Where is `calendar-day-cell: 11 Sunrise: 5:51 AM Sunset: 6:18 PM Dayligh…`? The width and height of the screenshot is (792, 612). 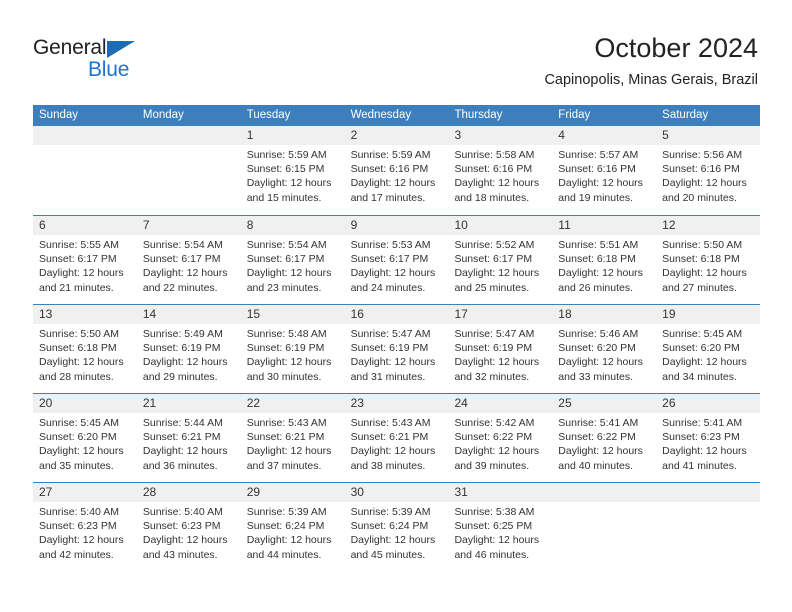
calendar-day-cell: 11 Sunrise: 5:51 AM Sunset: 6:18 PM Dayligh… is located at coordinates (604, 260).